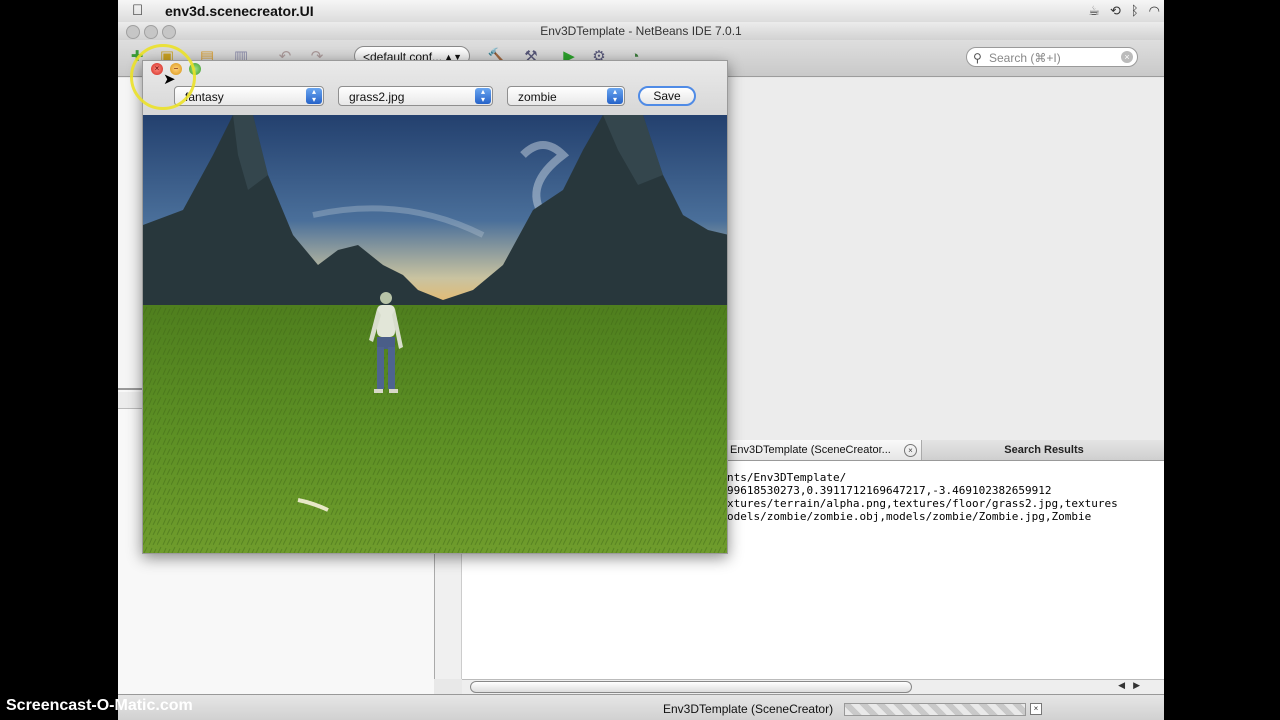 Image resolution: width=1280 pixels, height=720 pixels. I want to click on search-placeholder: Search (⌘+I), so click(1025, 58).